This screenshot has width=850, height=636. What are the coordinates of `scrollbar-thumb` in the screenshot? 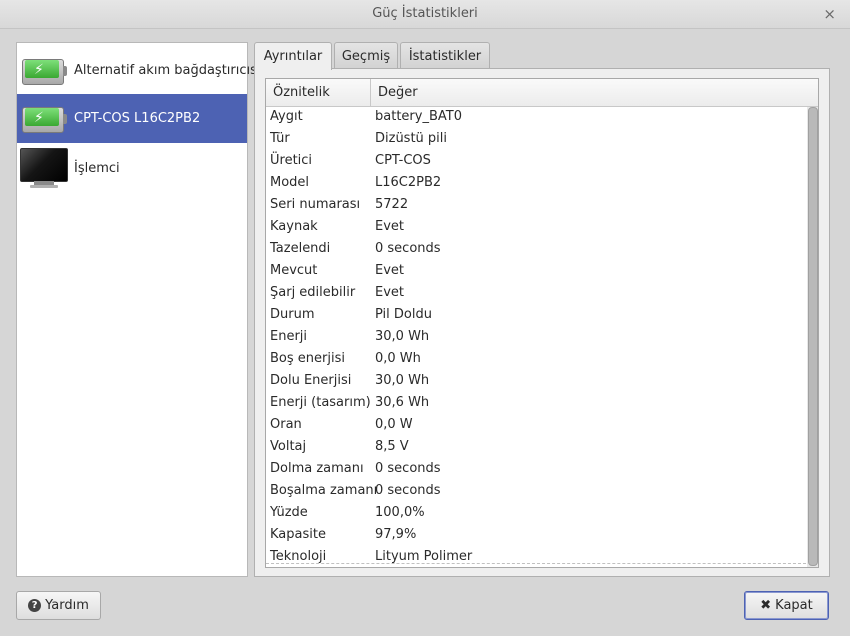 It's located at (813, 336).